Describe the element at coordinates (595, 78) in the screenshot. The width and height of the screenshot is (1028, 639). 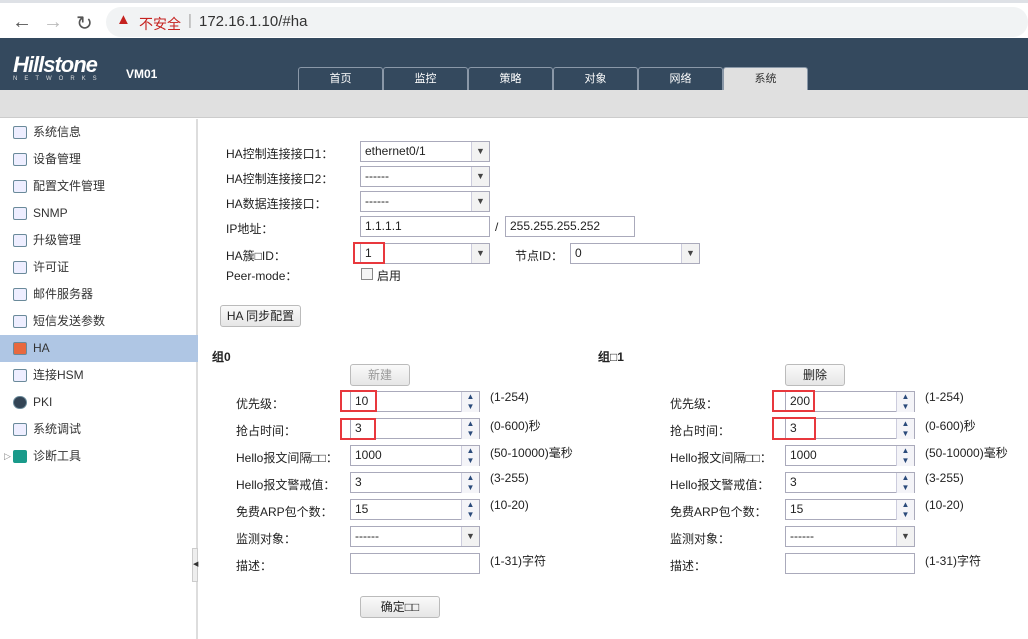
I see `tab-object: 对象` at that location.